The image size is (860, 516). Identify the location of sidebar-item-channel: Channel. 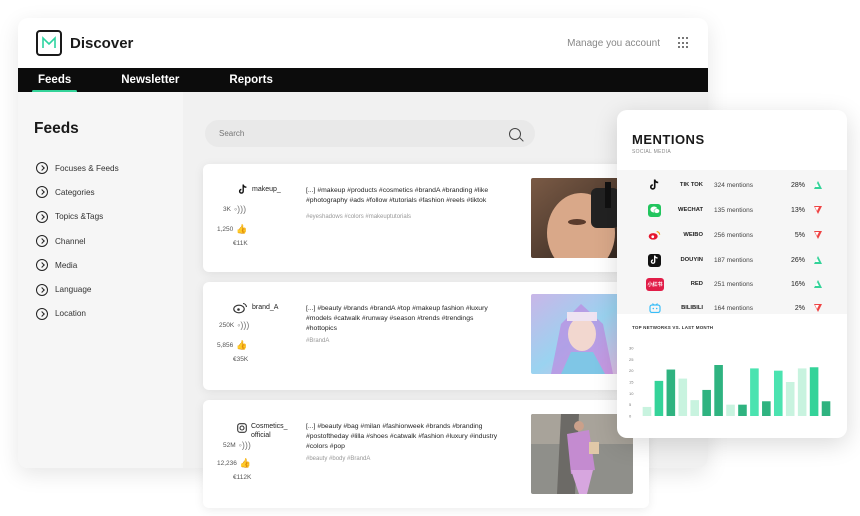
(109, 241).